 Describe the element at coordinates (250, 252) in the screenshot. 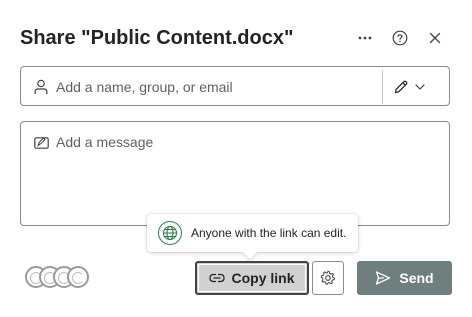

I see `tooltip-arrow` at that location.